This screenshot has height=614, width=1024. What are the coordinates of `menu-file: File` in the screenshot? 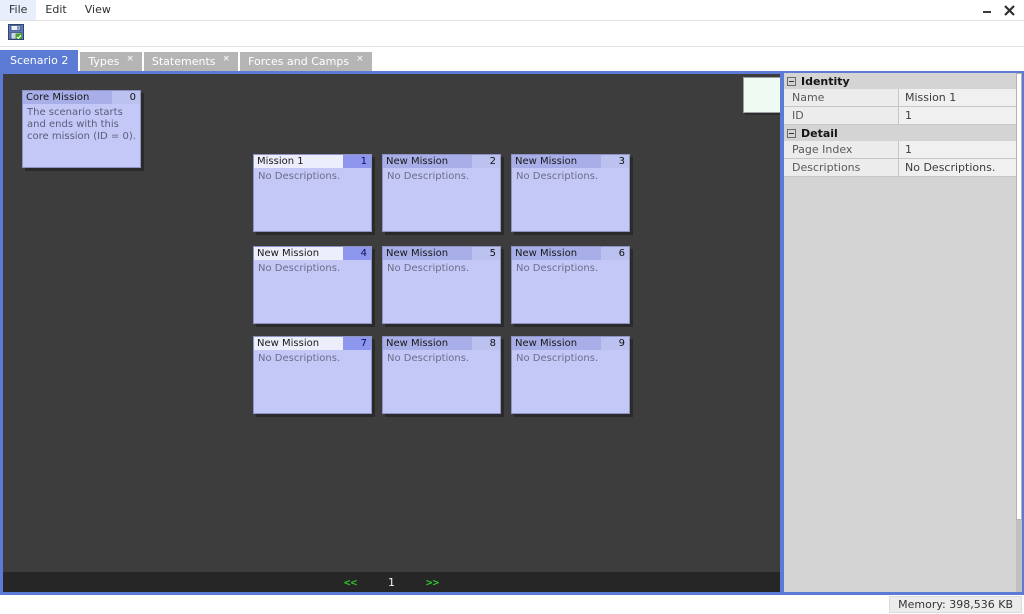 It's located at (18, 10).